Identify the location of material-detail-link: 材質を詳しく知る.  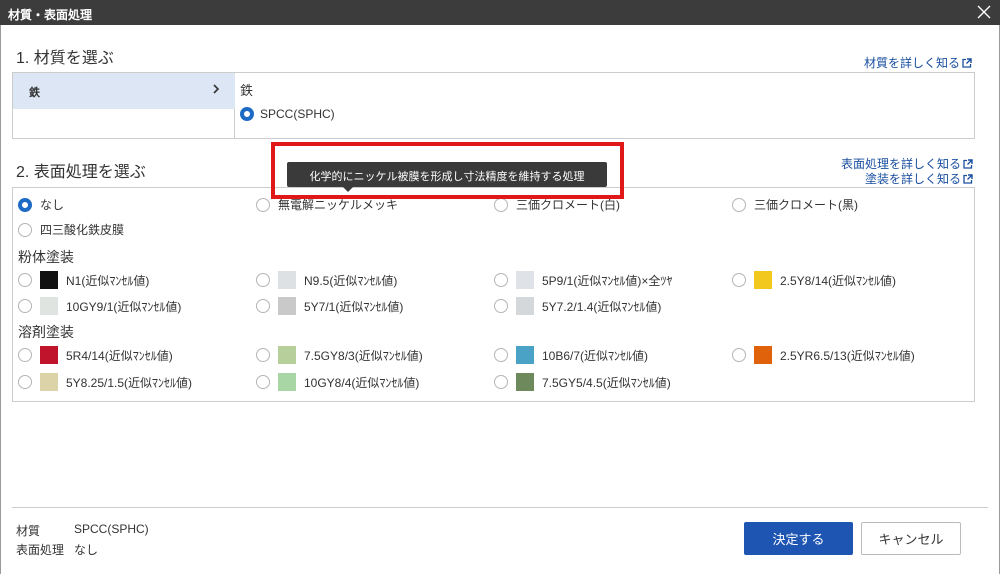
(918, 62).